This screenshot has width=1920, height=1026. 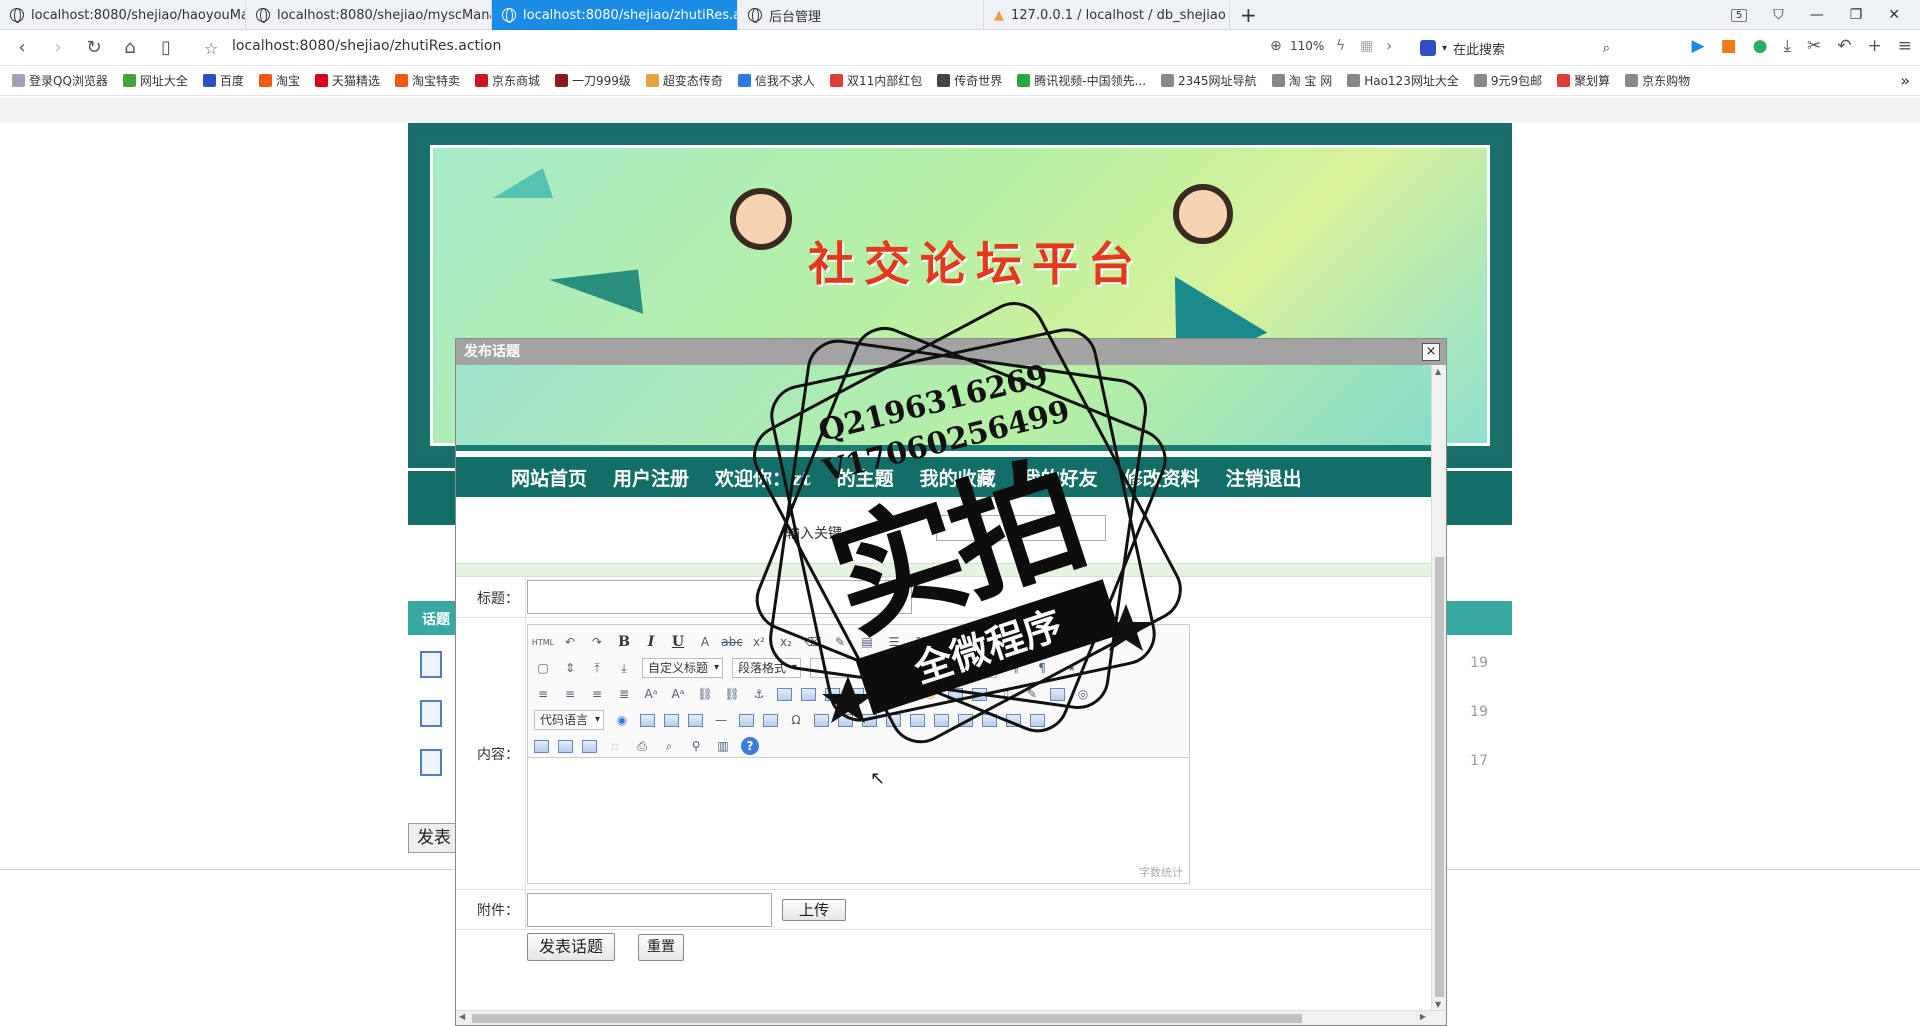 What do you see at coordinates (1107, 15) in the screenshot?
I see `browser-tab-5: ▲ 127.0.0.1 / localhost / db_shejiao /` at bounding box center [1107, 15].